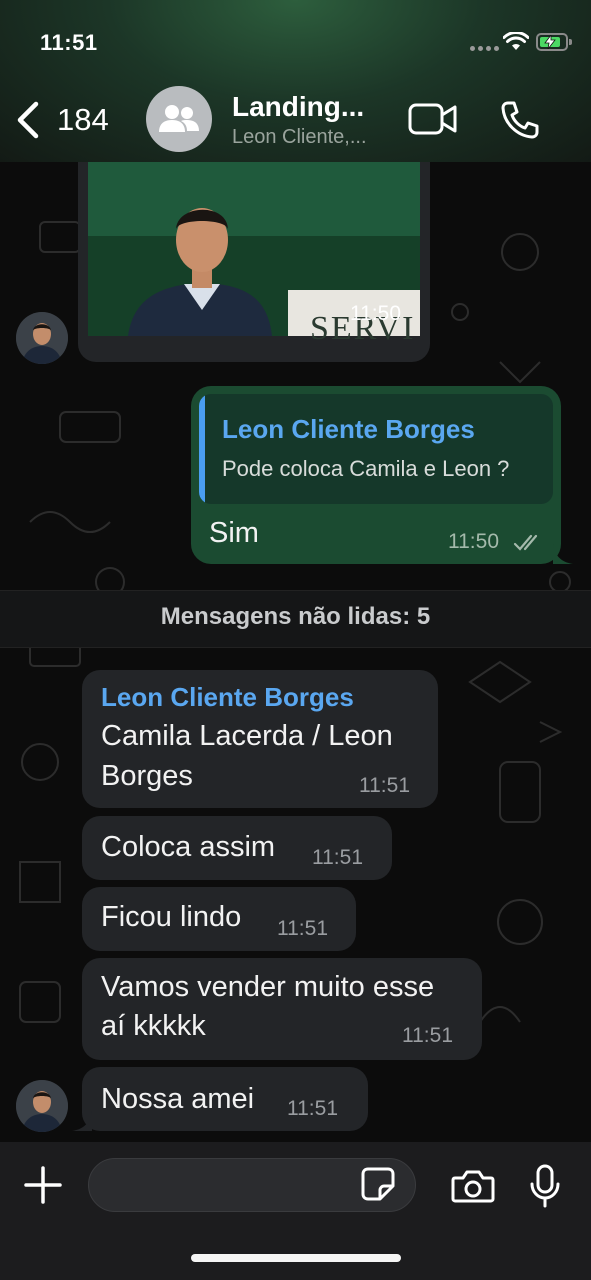 The image size is (591, 1280). What do you see at coordinates (202, 449) in the screenshot?
I see `reply-accent-bar` at bounding box center [202, 449].